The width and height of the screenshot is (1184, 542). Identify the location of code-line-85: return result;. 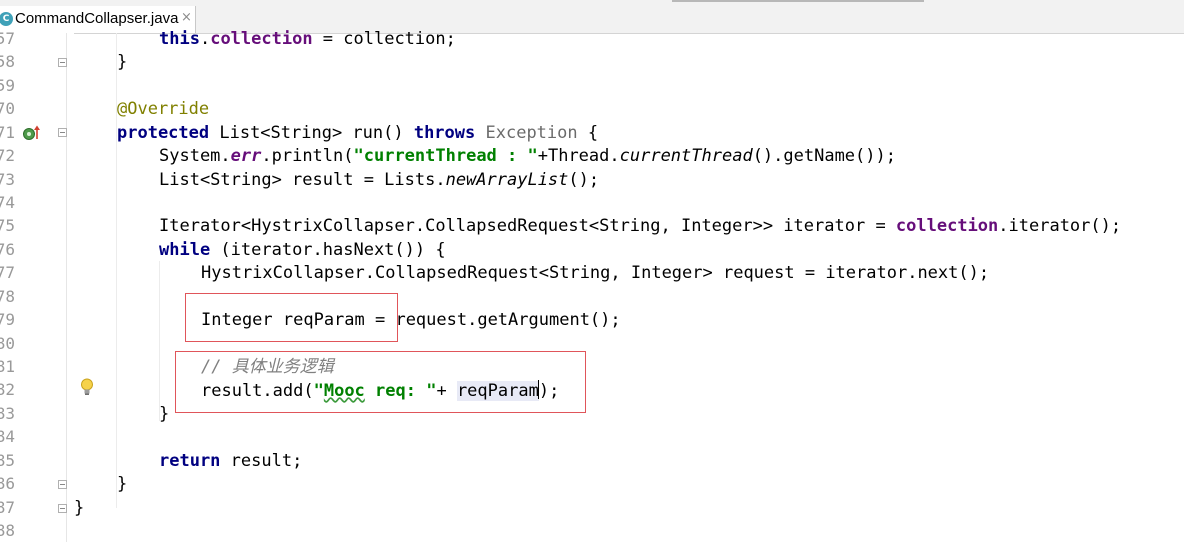
(231, 461).